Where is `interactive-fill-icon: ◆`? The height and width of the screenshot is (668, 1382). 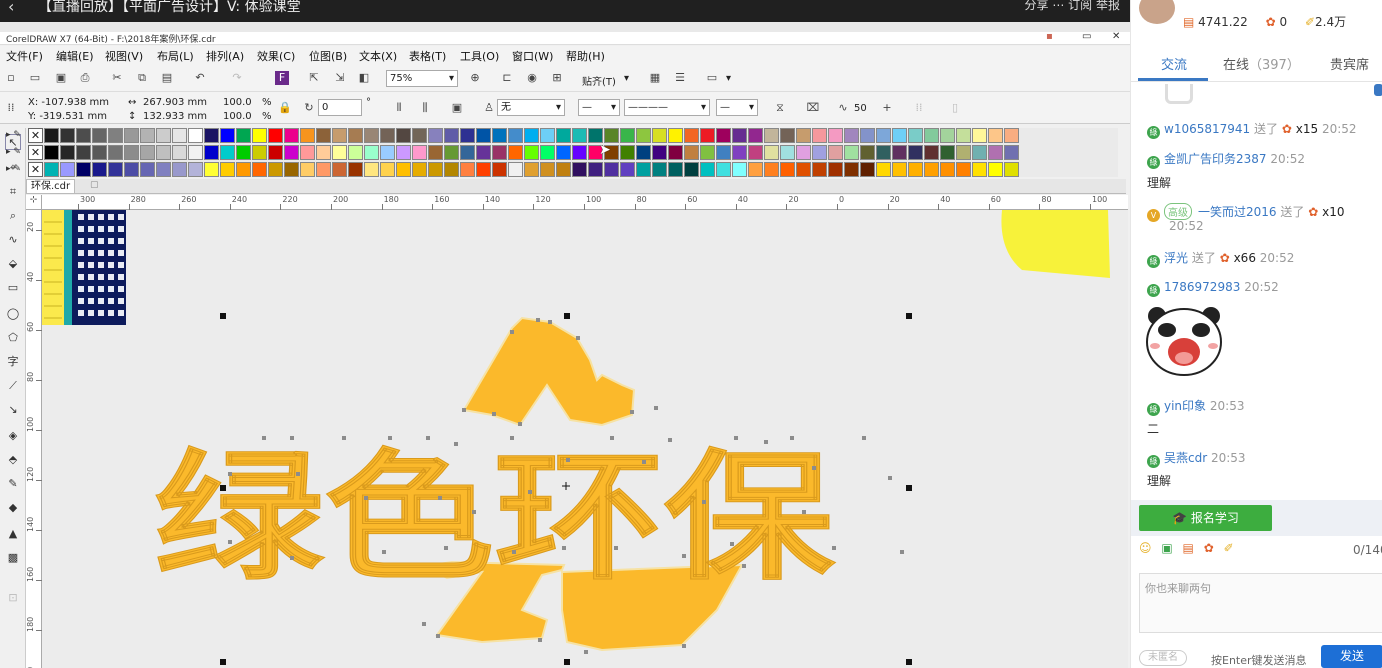 interactive-fill-icon: ◆ is located at coordinates (13, 508).